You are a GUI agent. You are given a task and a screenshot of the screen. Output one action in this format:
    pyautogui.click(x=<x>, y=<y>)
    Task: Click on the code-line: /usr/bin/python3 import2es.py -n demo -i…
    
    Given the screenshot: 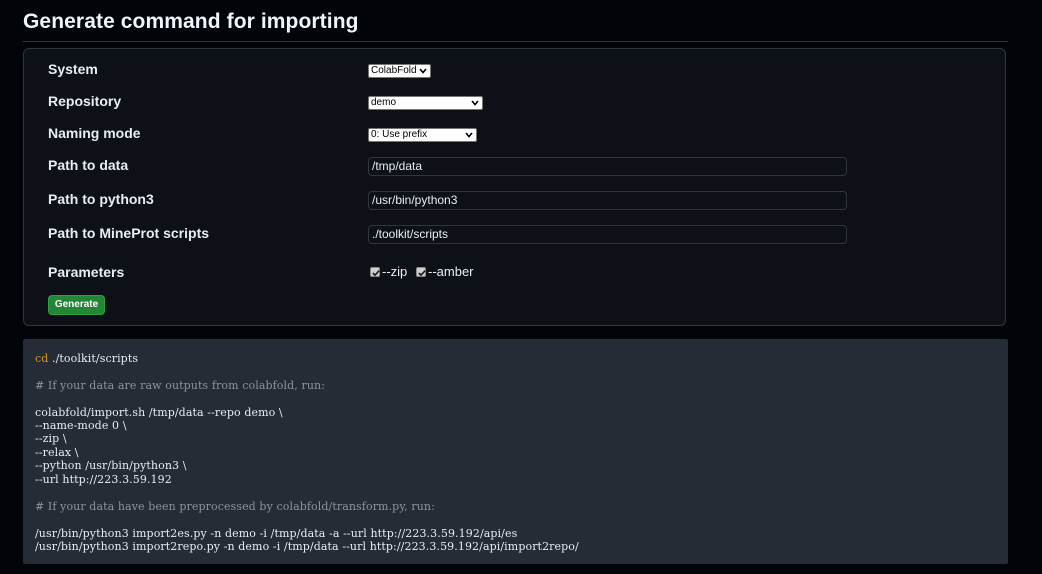 What is the action you would take?
    pyautogui.click(x=276, y=533)
    